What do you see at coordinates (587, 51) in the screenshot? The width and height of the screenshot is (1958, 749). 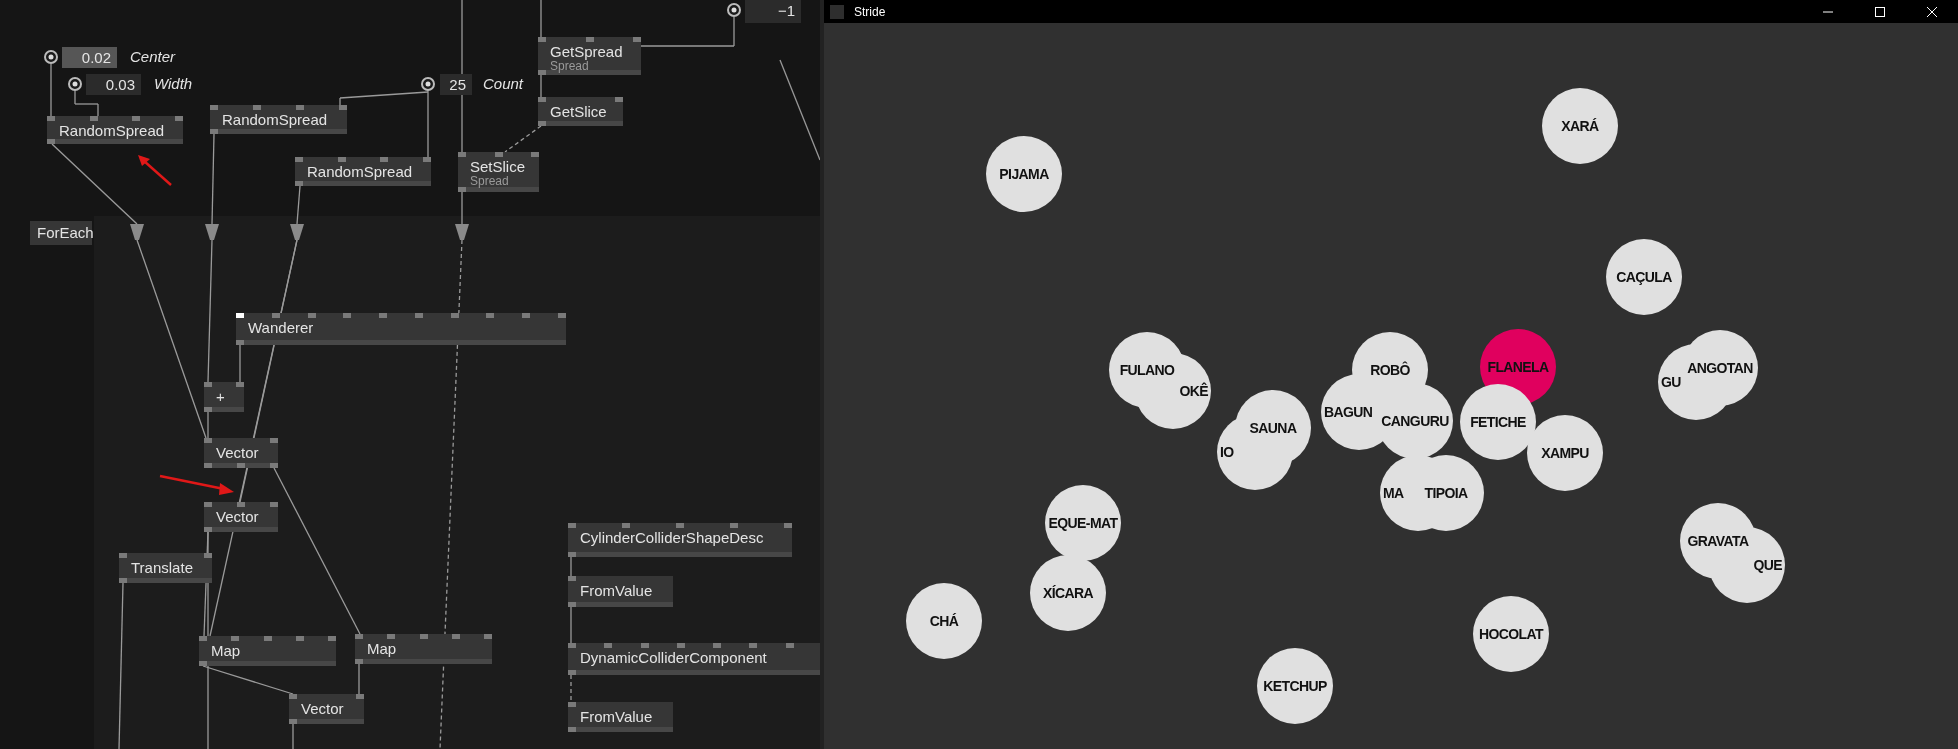 I see `node-title: GetSpread` at bounding box center [587, 51].